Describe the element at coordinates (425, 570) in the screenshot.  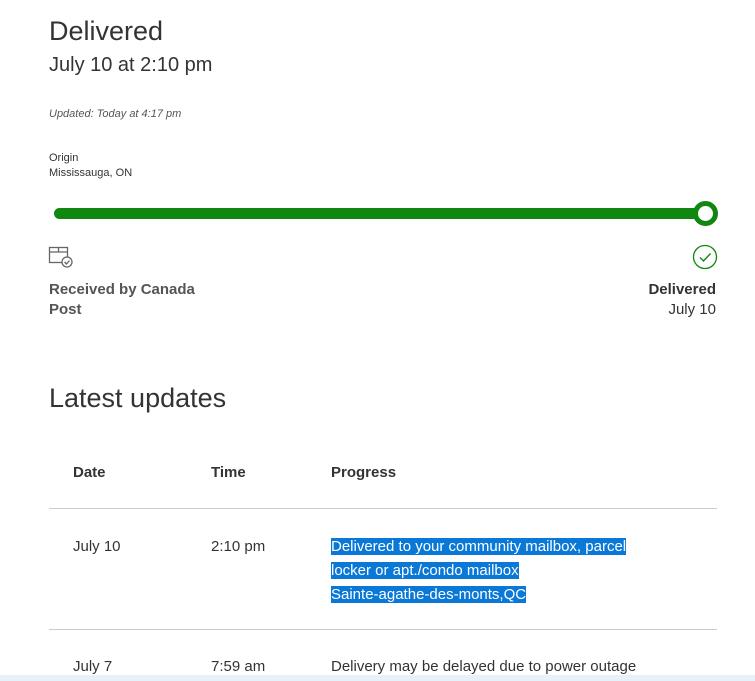
I see `progress-line: locker or apt./condo mailbox` at that location.